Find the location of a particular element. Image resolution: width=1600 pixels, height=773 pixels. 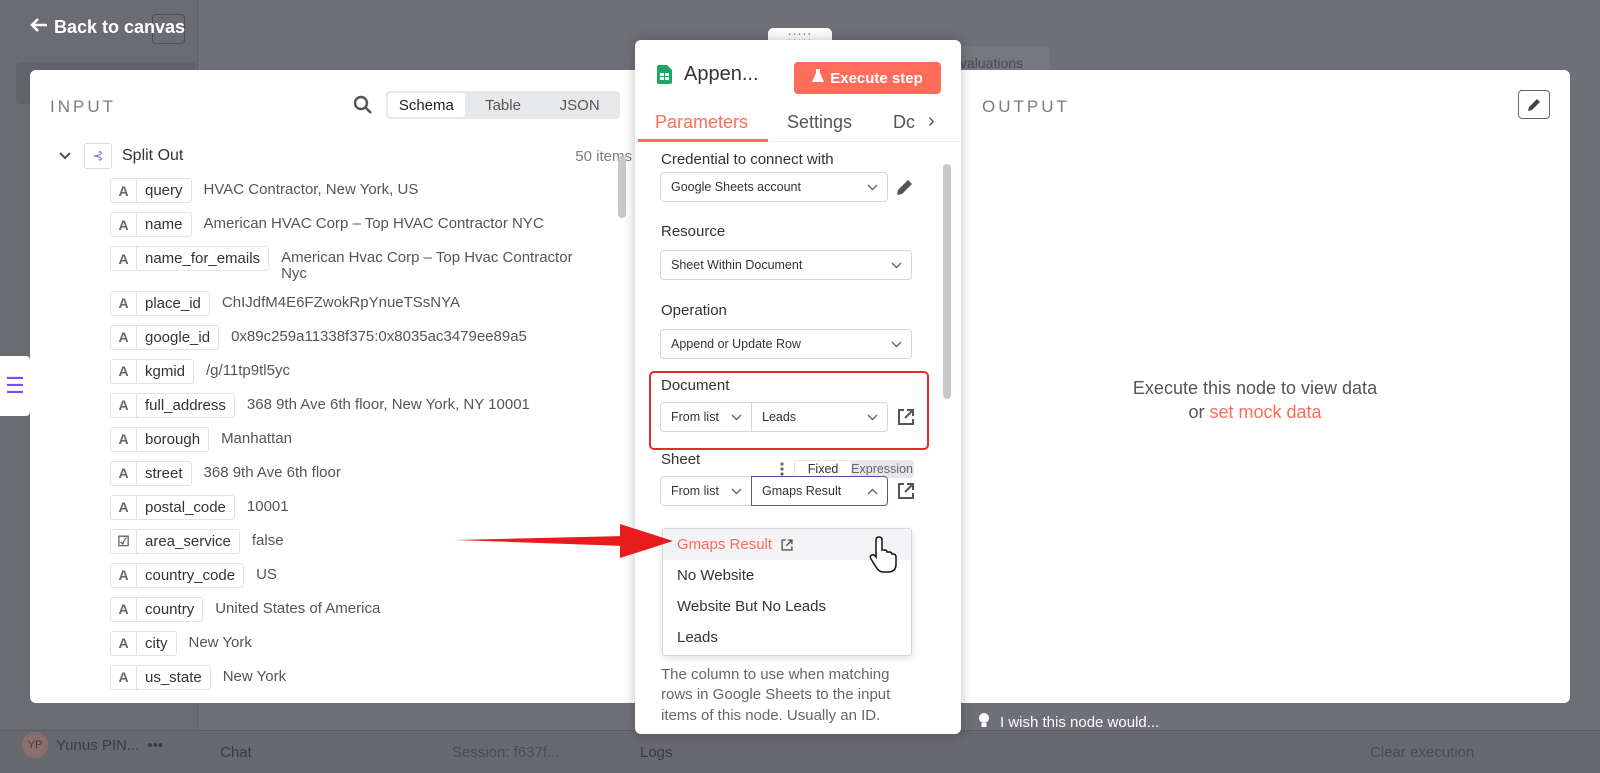

field-chip: ☑ area_service is located at coordinates (175, 541).